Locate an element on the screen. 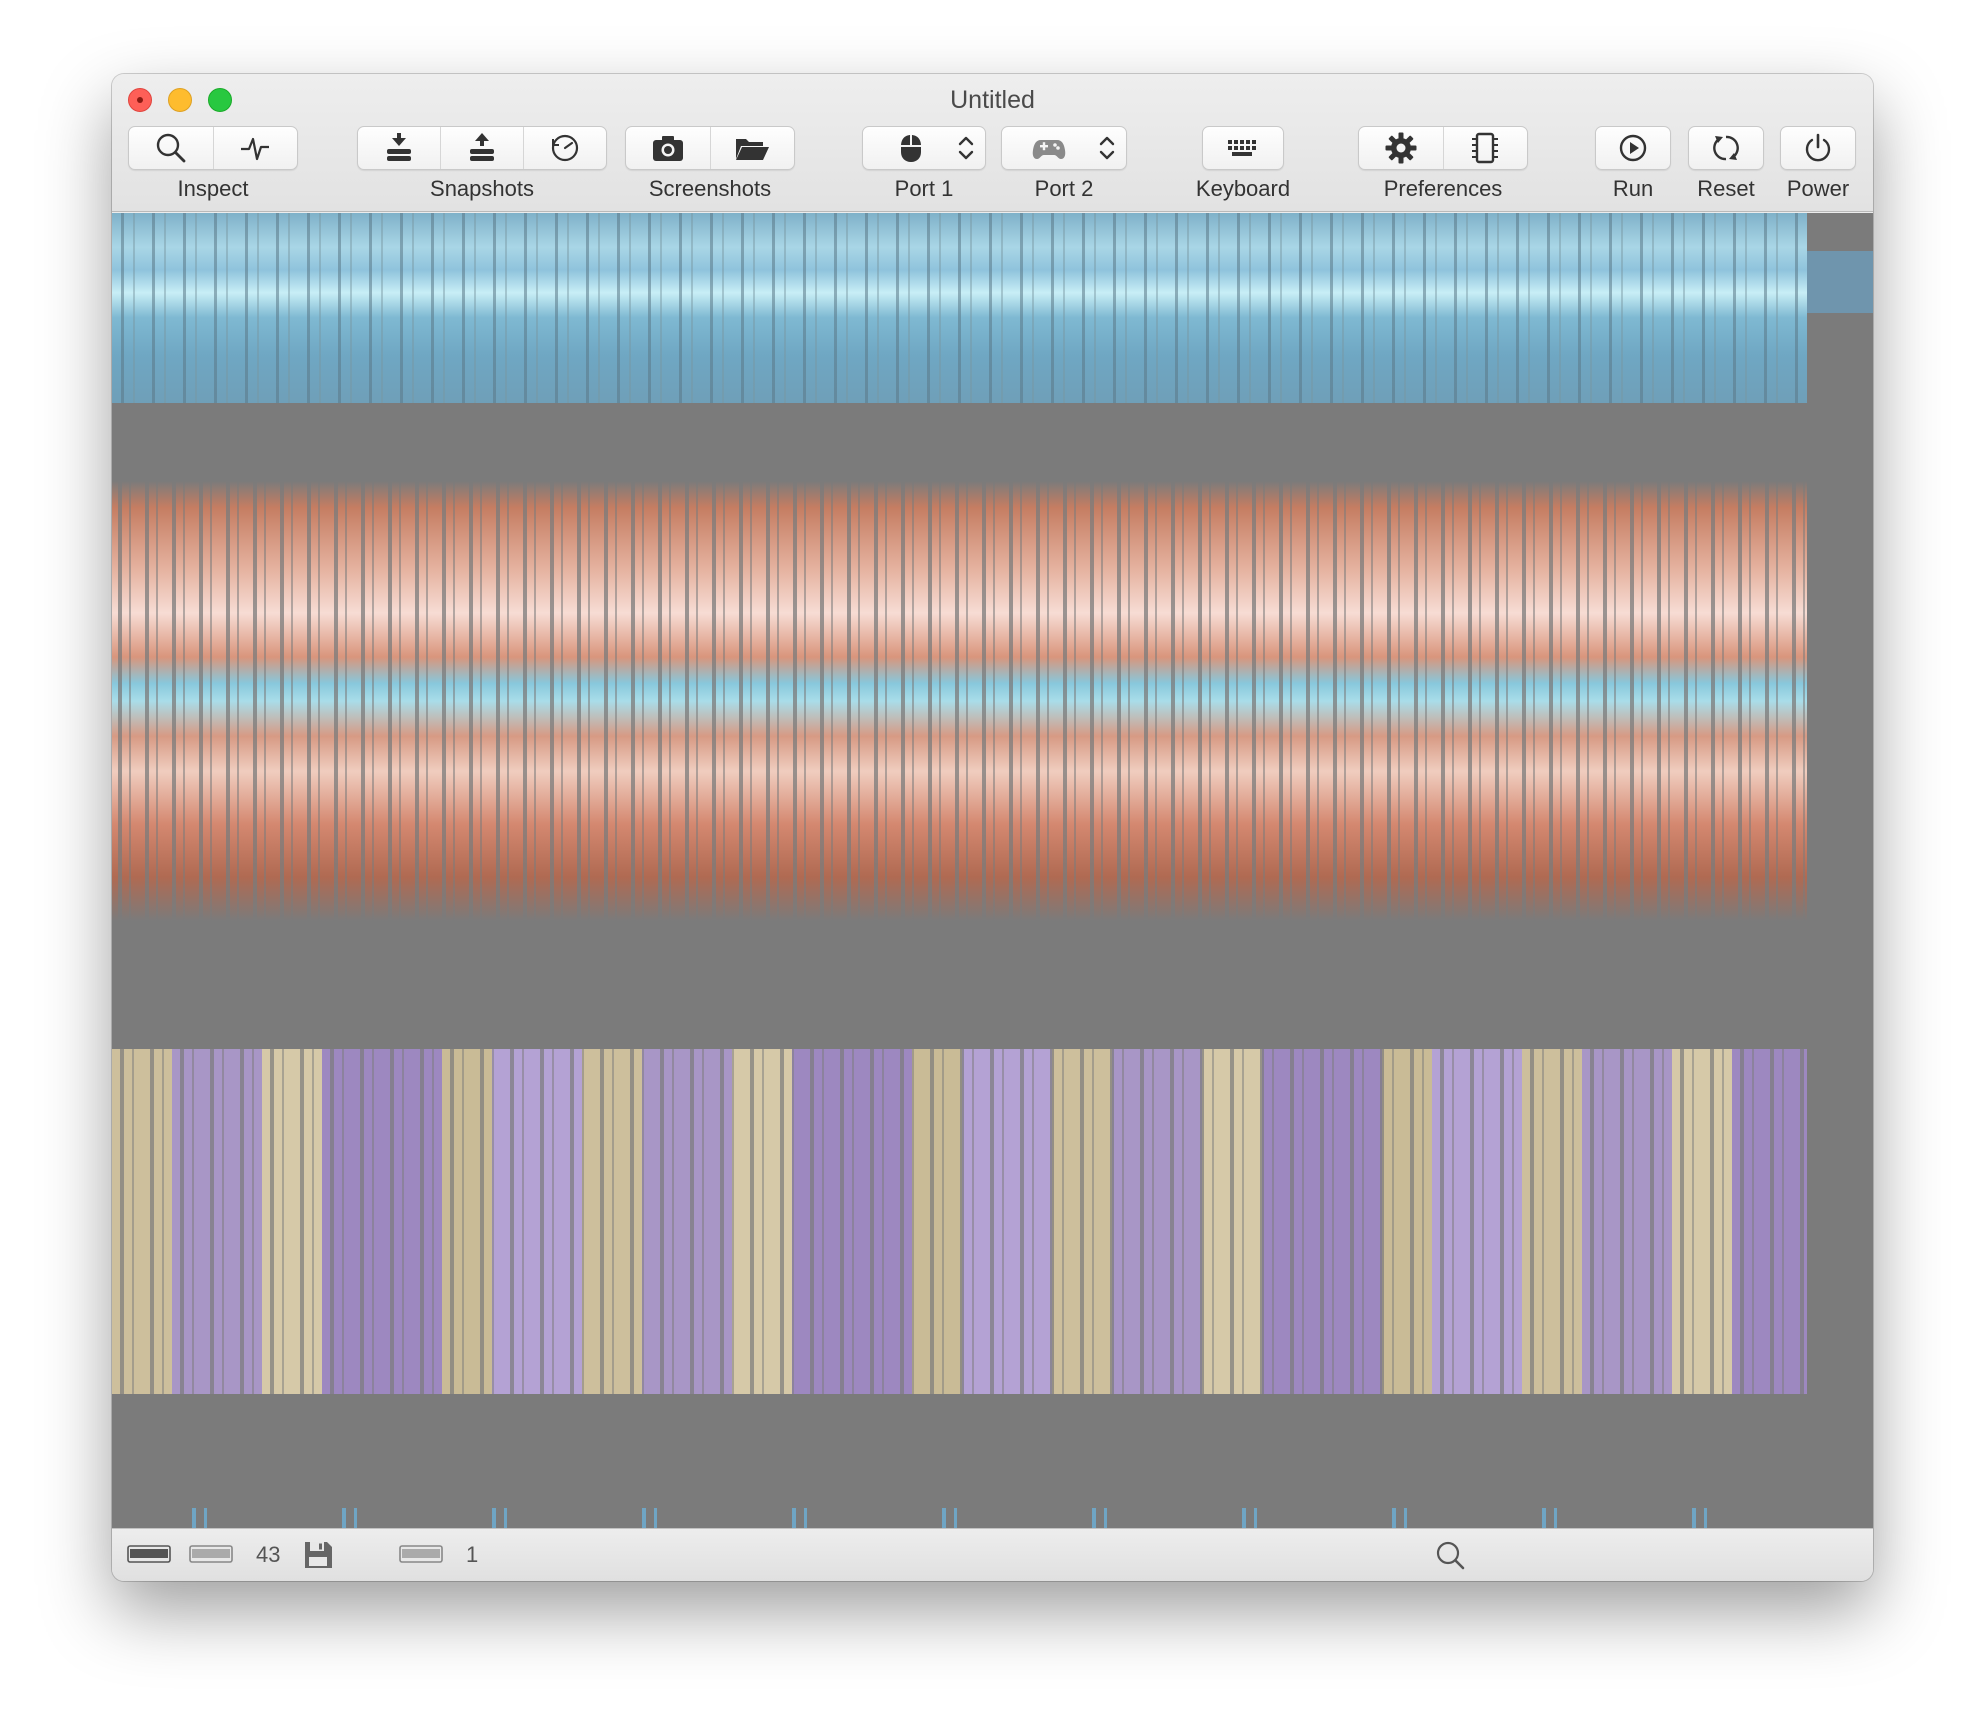 The height and width of the screenshot is (1728, 1984). inspect-button is located at coordinates (171, 148).